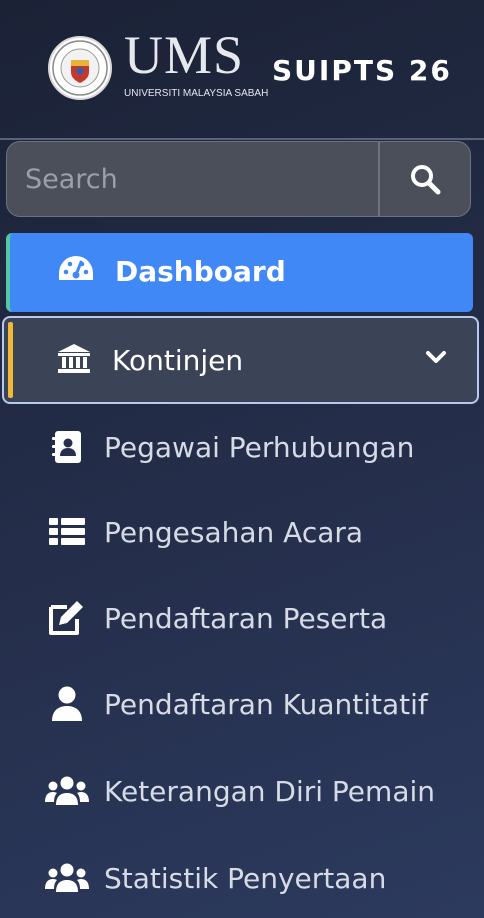  Describe the element at coordinates (200, 271) in the screenshot. I see `nav-item-label: Dashboard` at that location.